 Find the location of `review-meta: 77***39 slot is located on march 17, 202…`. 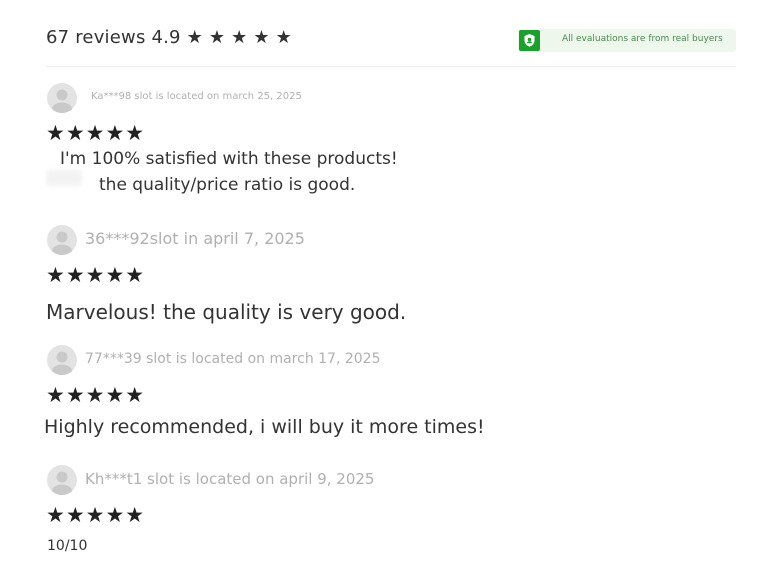

review-meta: 77***39 slot is located on march 17, 202… is located at coordinates (233, 359).